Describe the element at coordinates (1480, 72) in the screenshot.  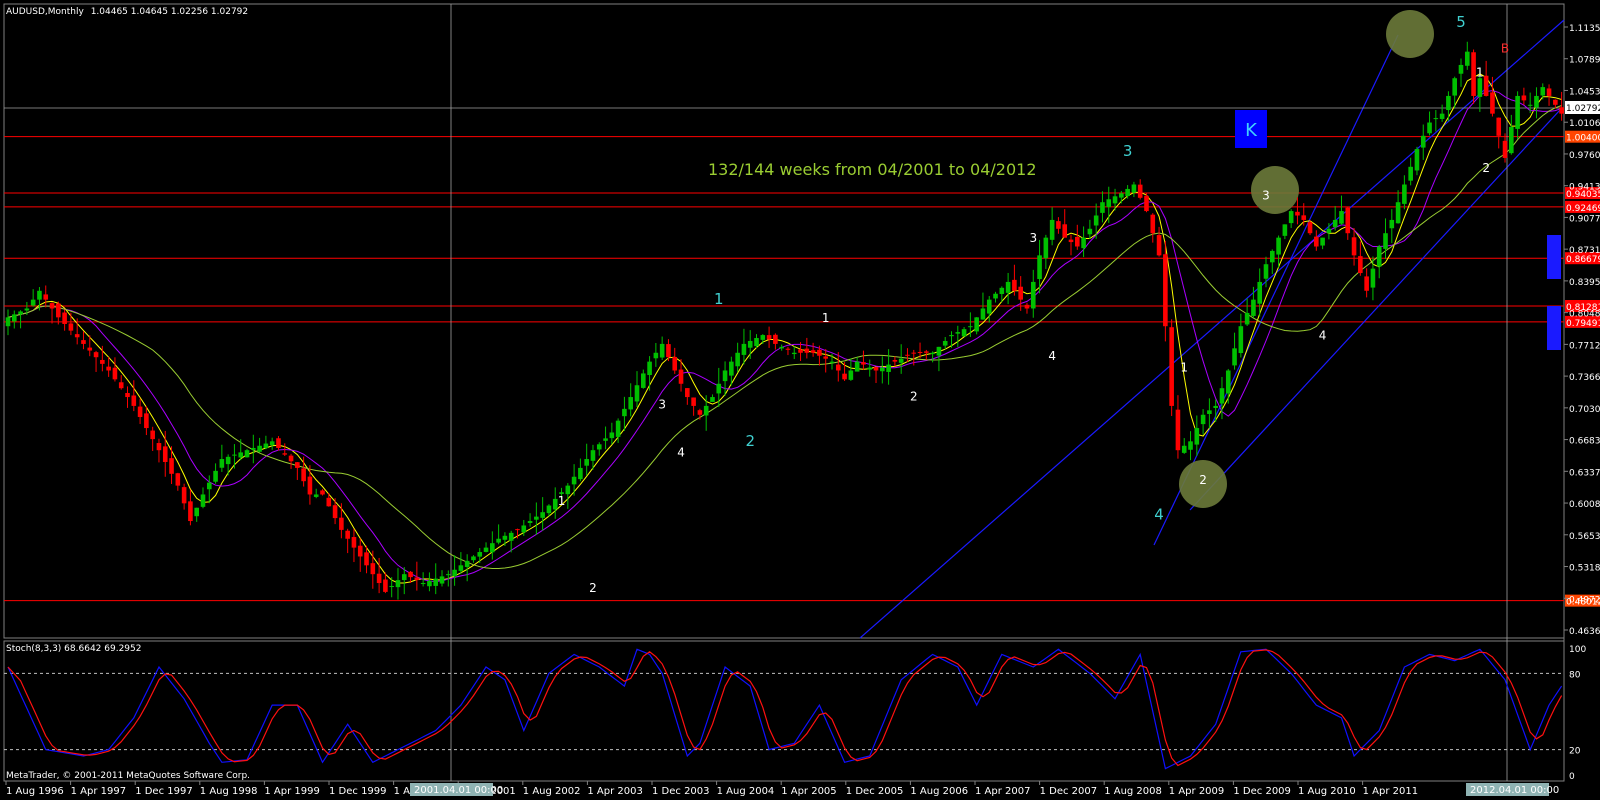
I see `wave-label: 1` at that location.